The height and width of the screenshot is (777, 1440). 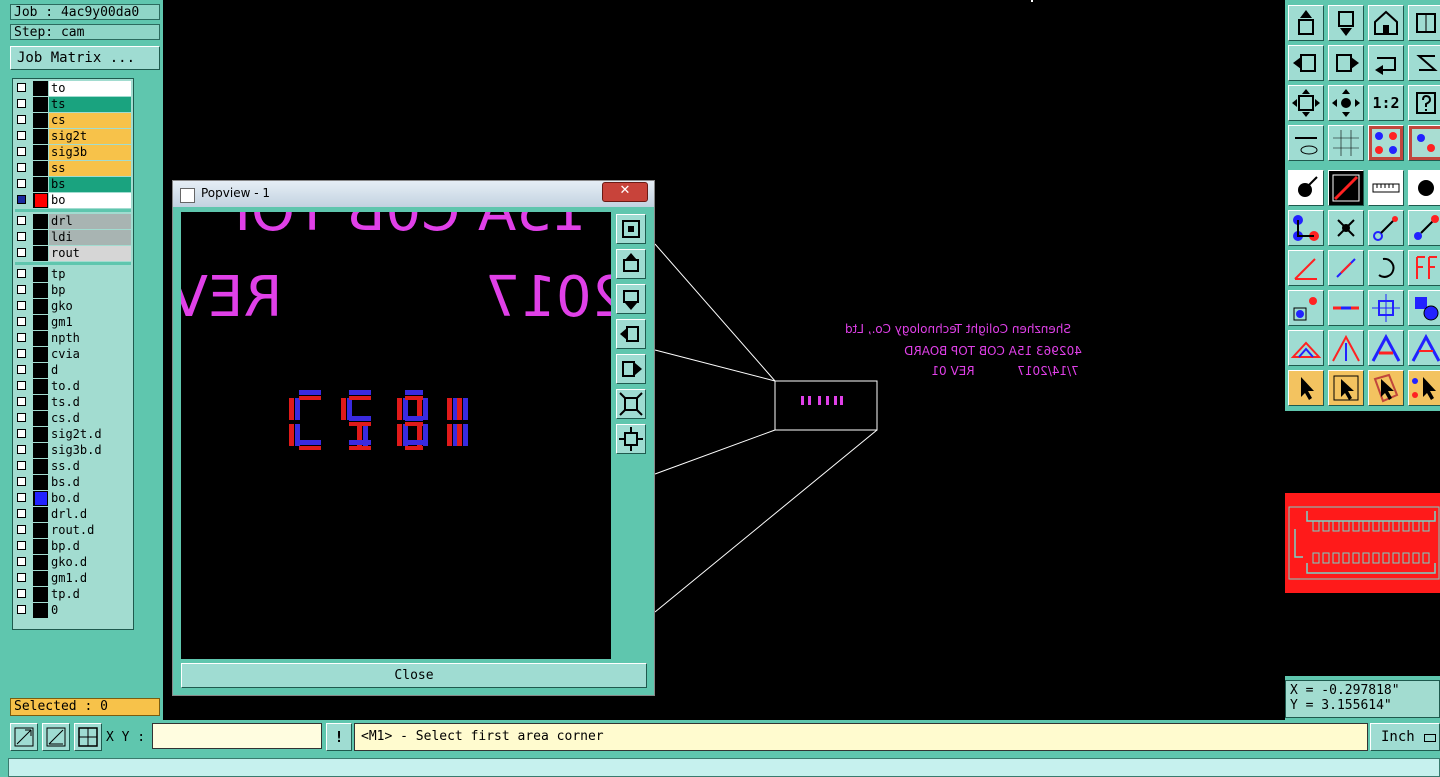 What do you see at coordinates (1306, 188) in the screenshot?
I see `select-point-icon` at bounding box center [1306, 188].